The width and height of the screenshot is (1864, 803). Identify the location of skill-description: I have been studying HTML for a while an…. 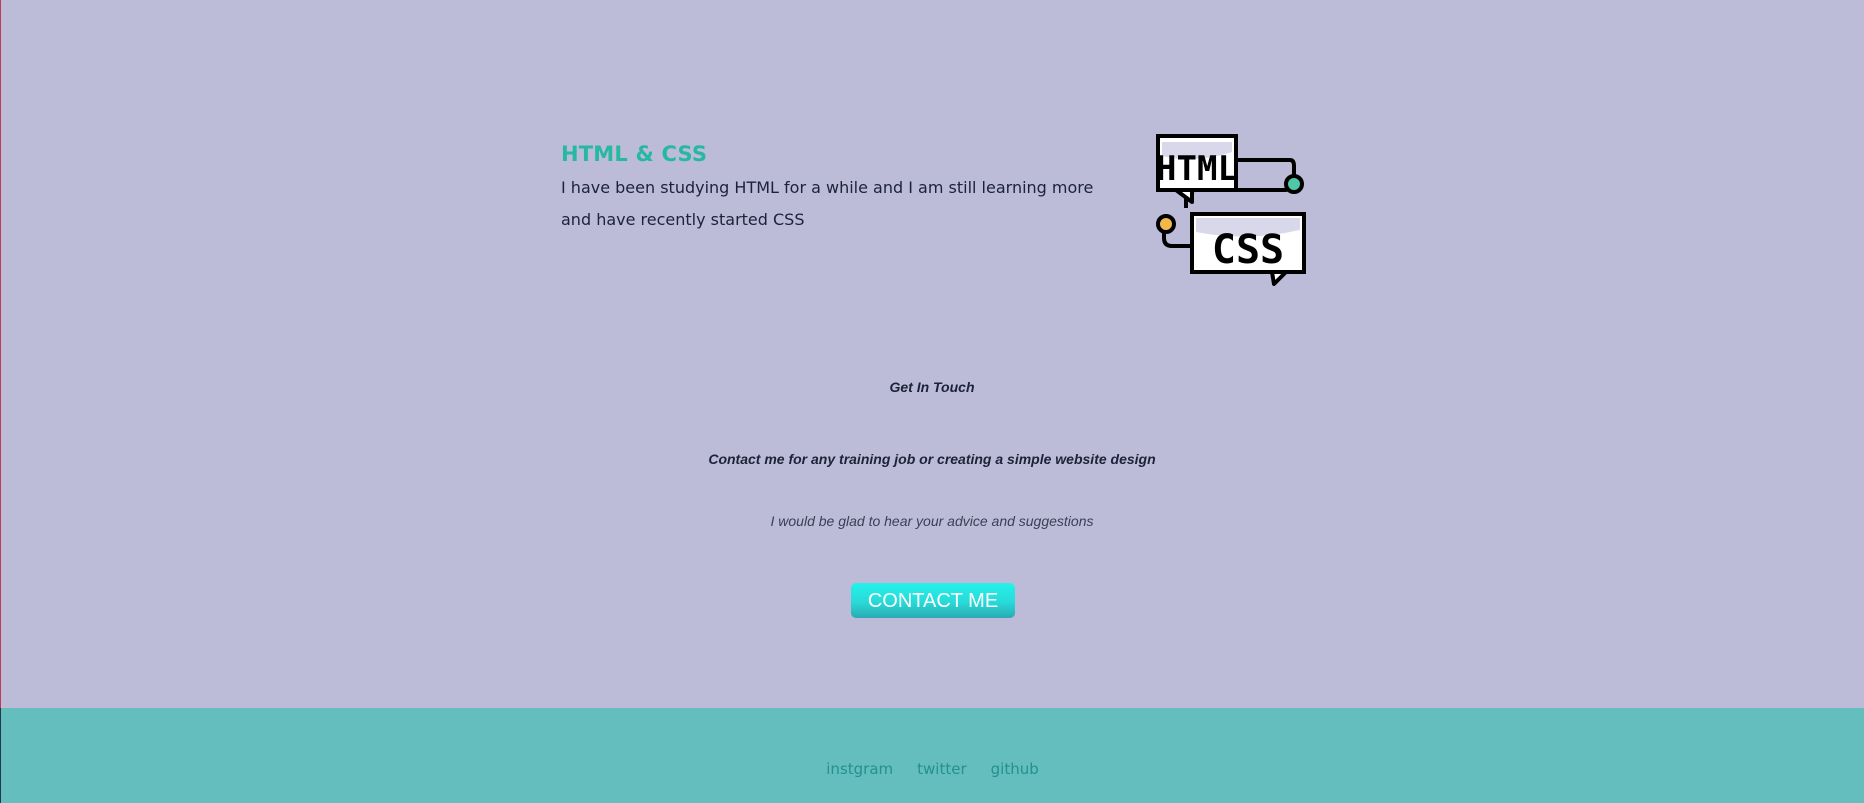
(827, 203).